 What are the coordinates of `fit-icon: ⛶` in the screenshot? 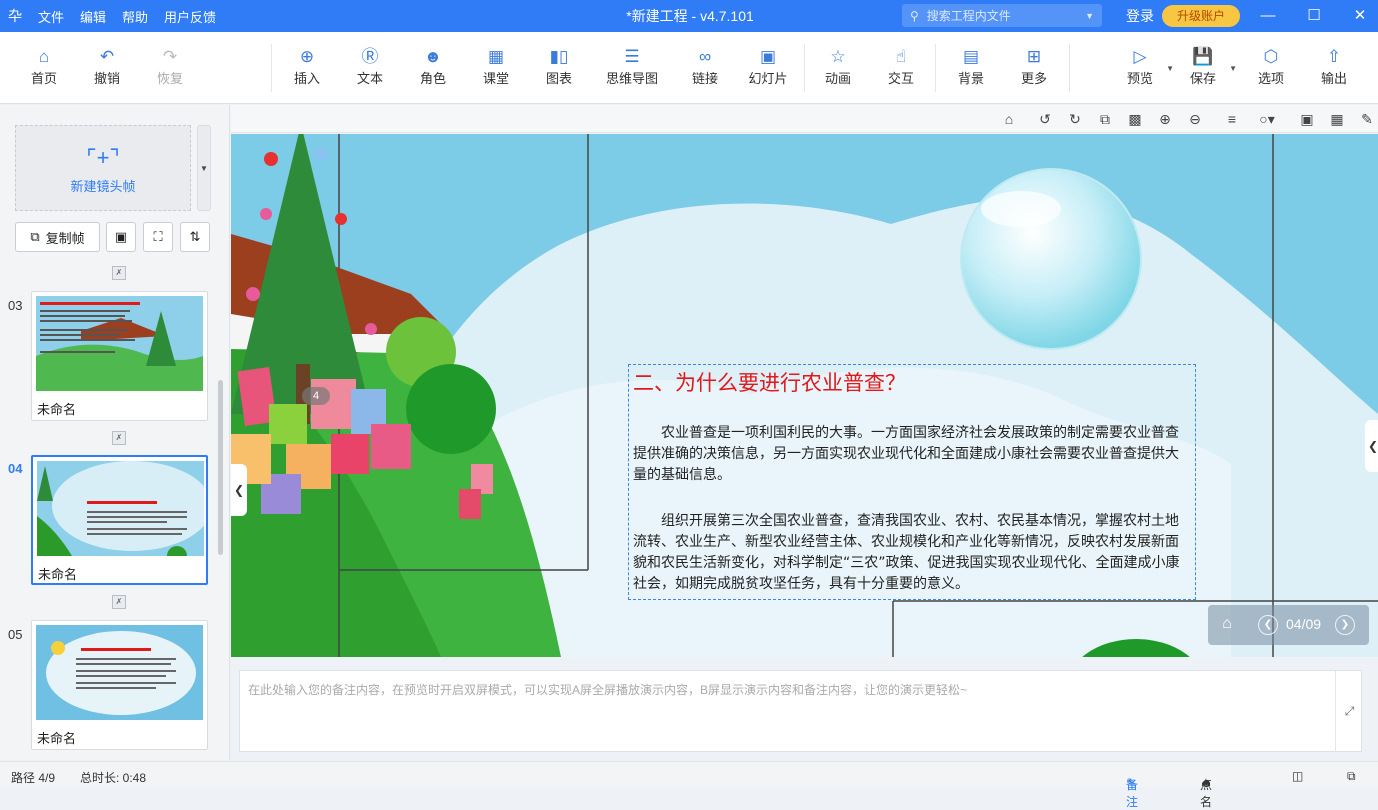 It's located at (158, 236).